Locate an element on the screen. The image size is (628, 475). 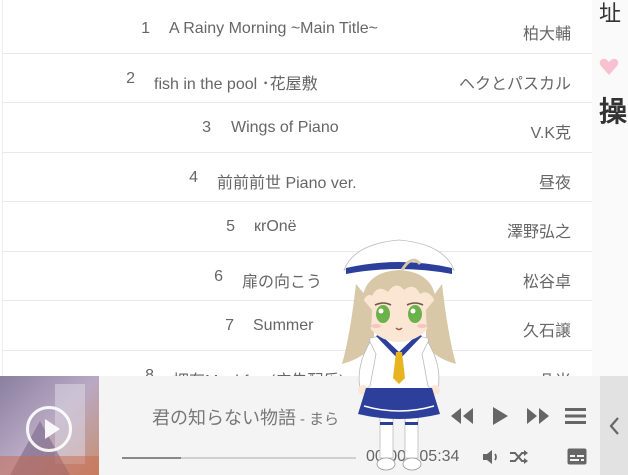
track-title: fish in the pool ･花屋敷 is located at coordinates (236, 84).